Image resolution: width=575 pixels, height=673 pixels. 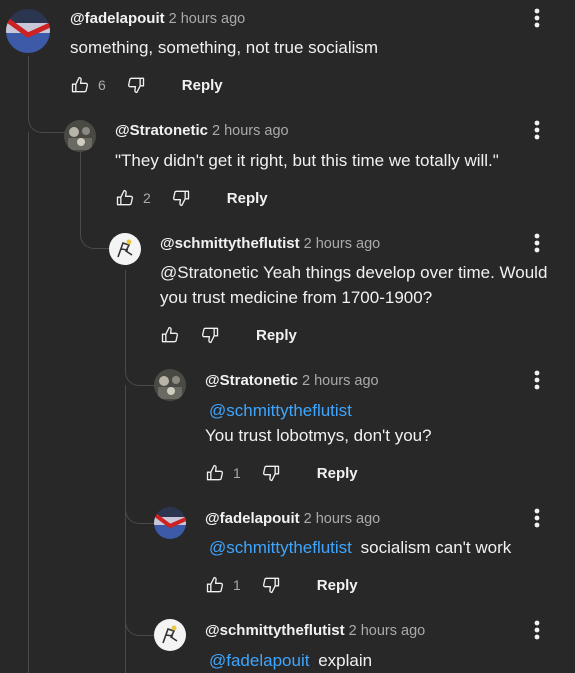 What do you see at coordinates (436, 547) in the screenshot?
I see `comment-body: socialism can't work` at bounding box center [436, 547].